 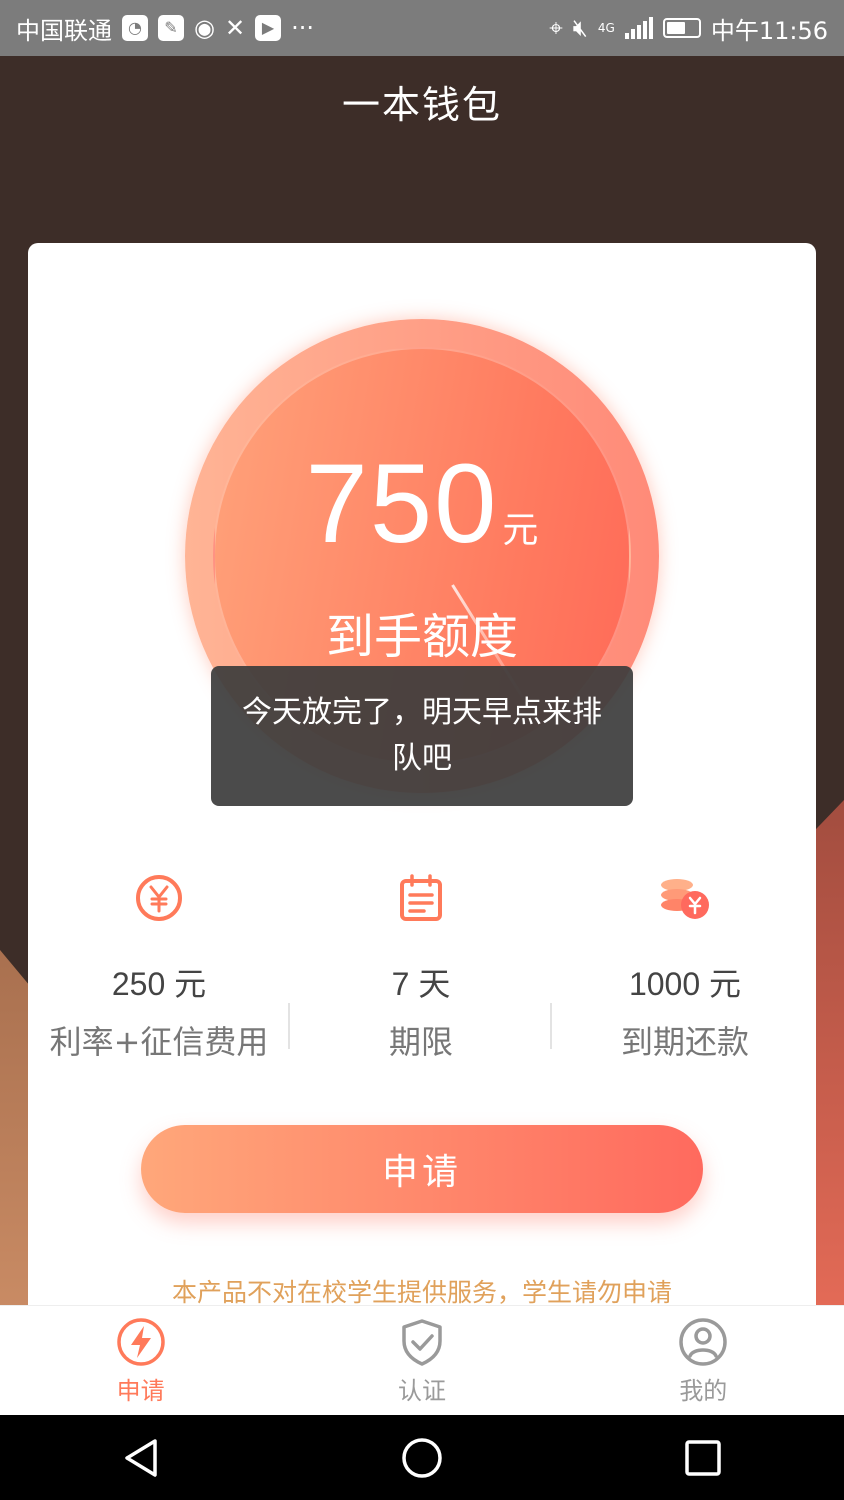 I want to click on map-notification-icon: ✎, so click(x=171, y=28).